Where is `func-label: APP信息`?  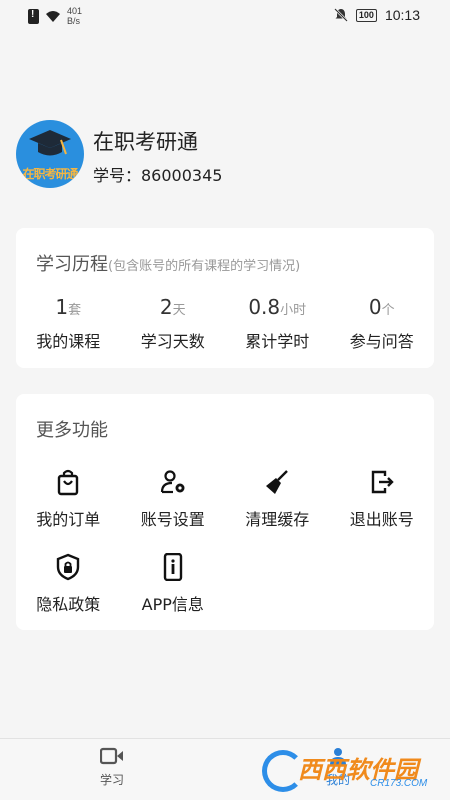 func-label: APP信息 is located at coordinates (172, 604).